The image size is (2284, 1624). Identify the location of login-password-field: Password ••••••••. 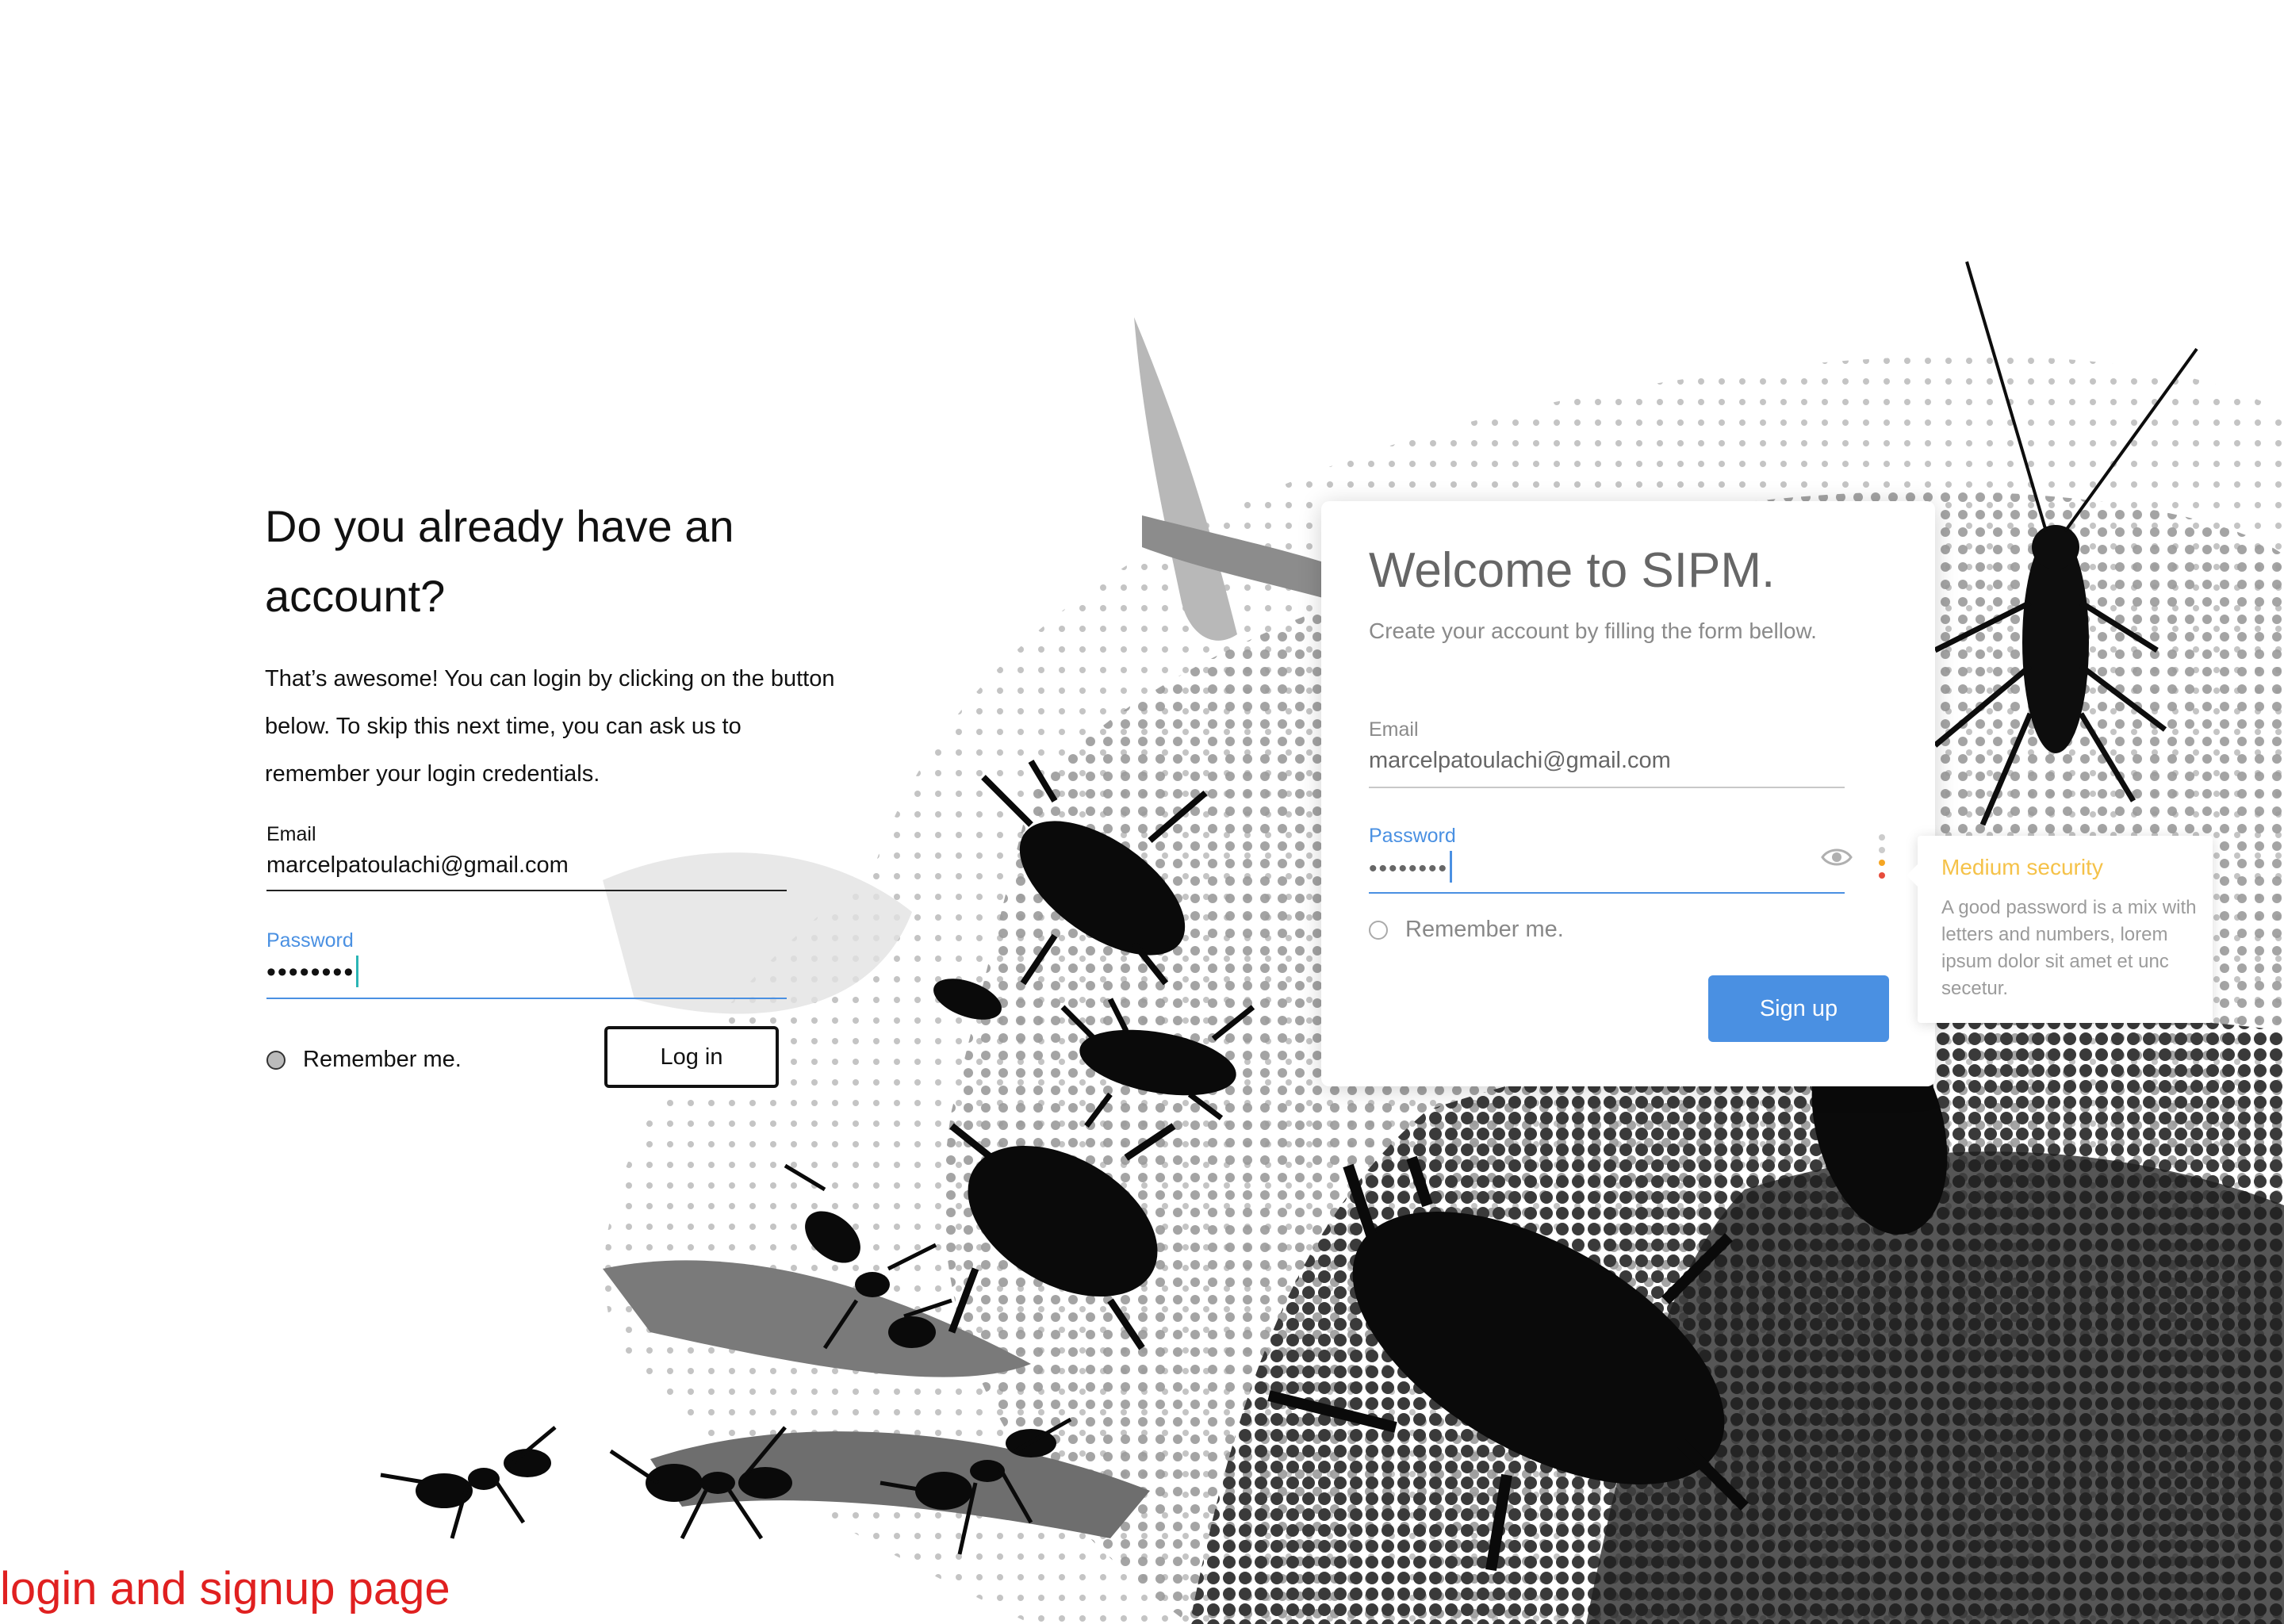
(526, 964).